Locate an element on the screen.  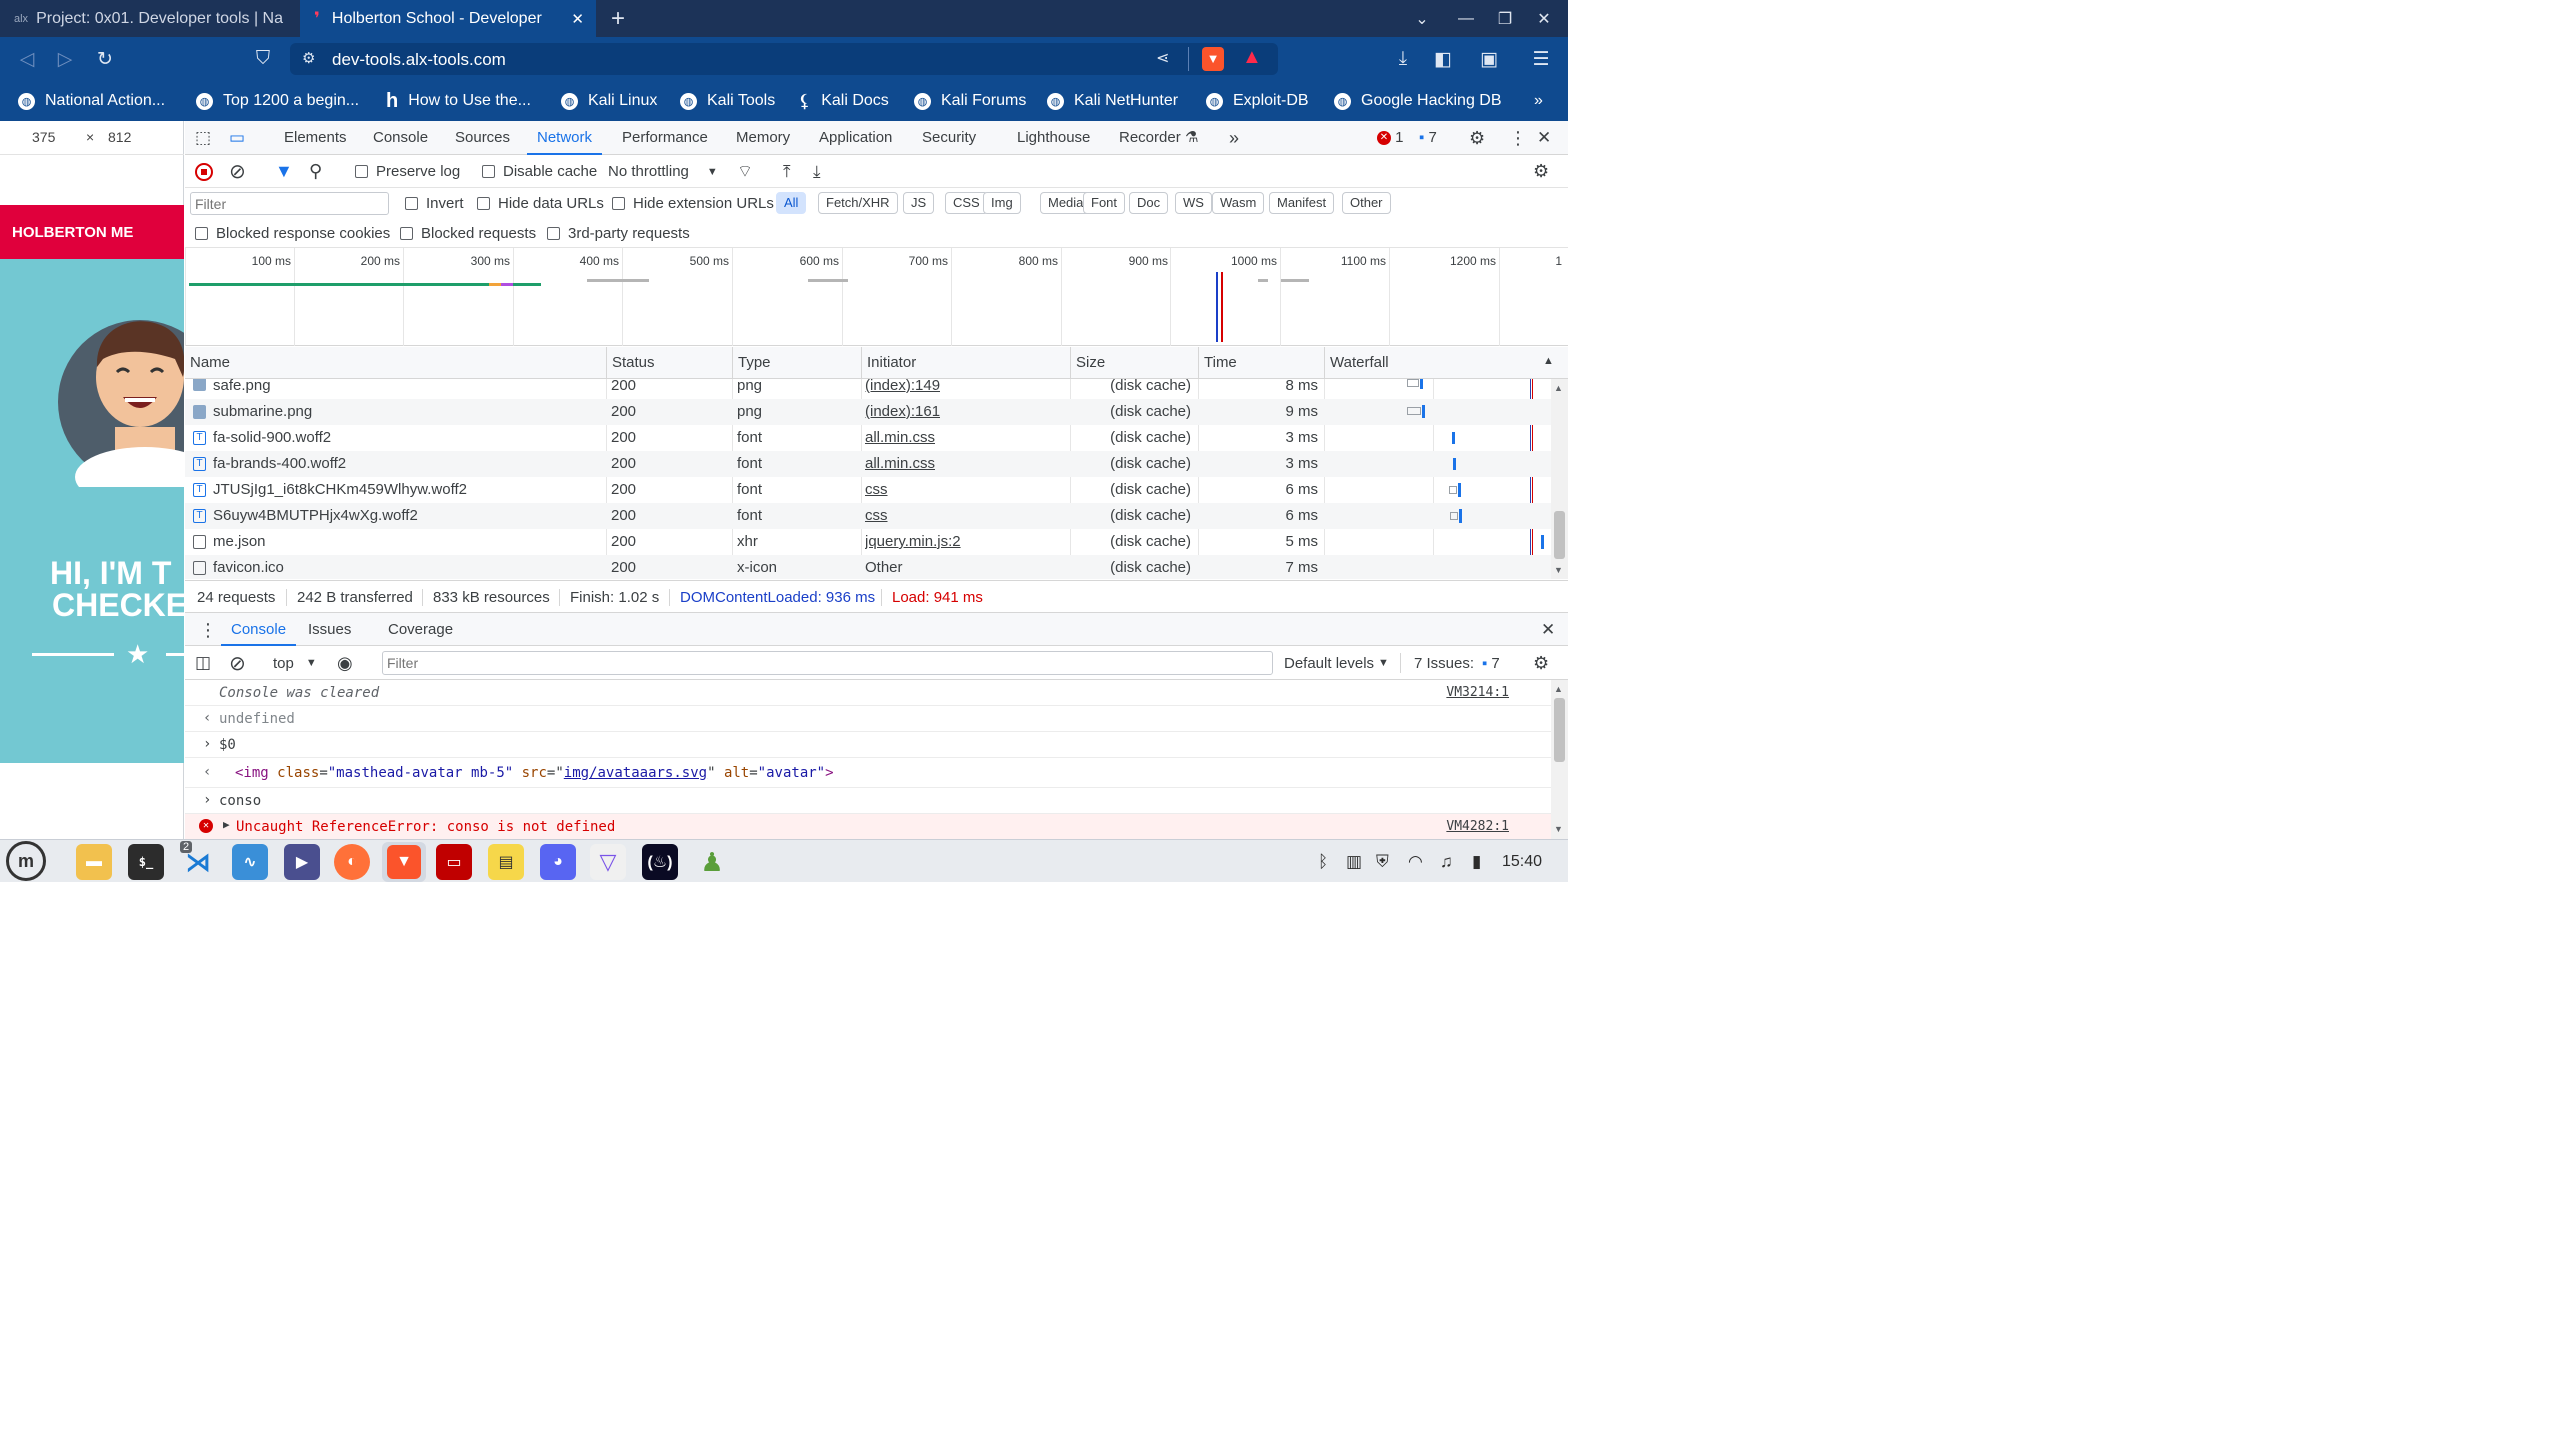
request-name: favicon.ico is located at coordinates (248, 567).